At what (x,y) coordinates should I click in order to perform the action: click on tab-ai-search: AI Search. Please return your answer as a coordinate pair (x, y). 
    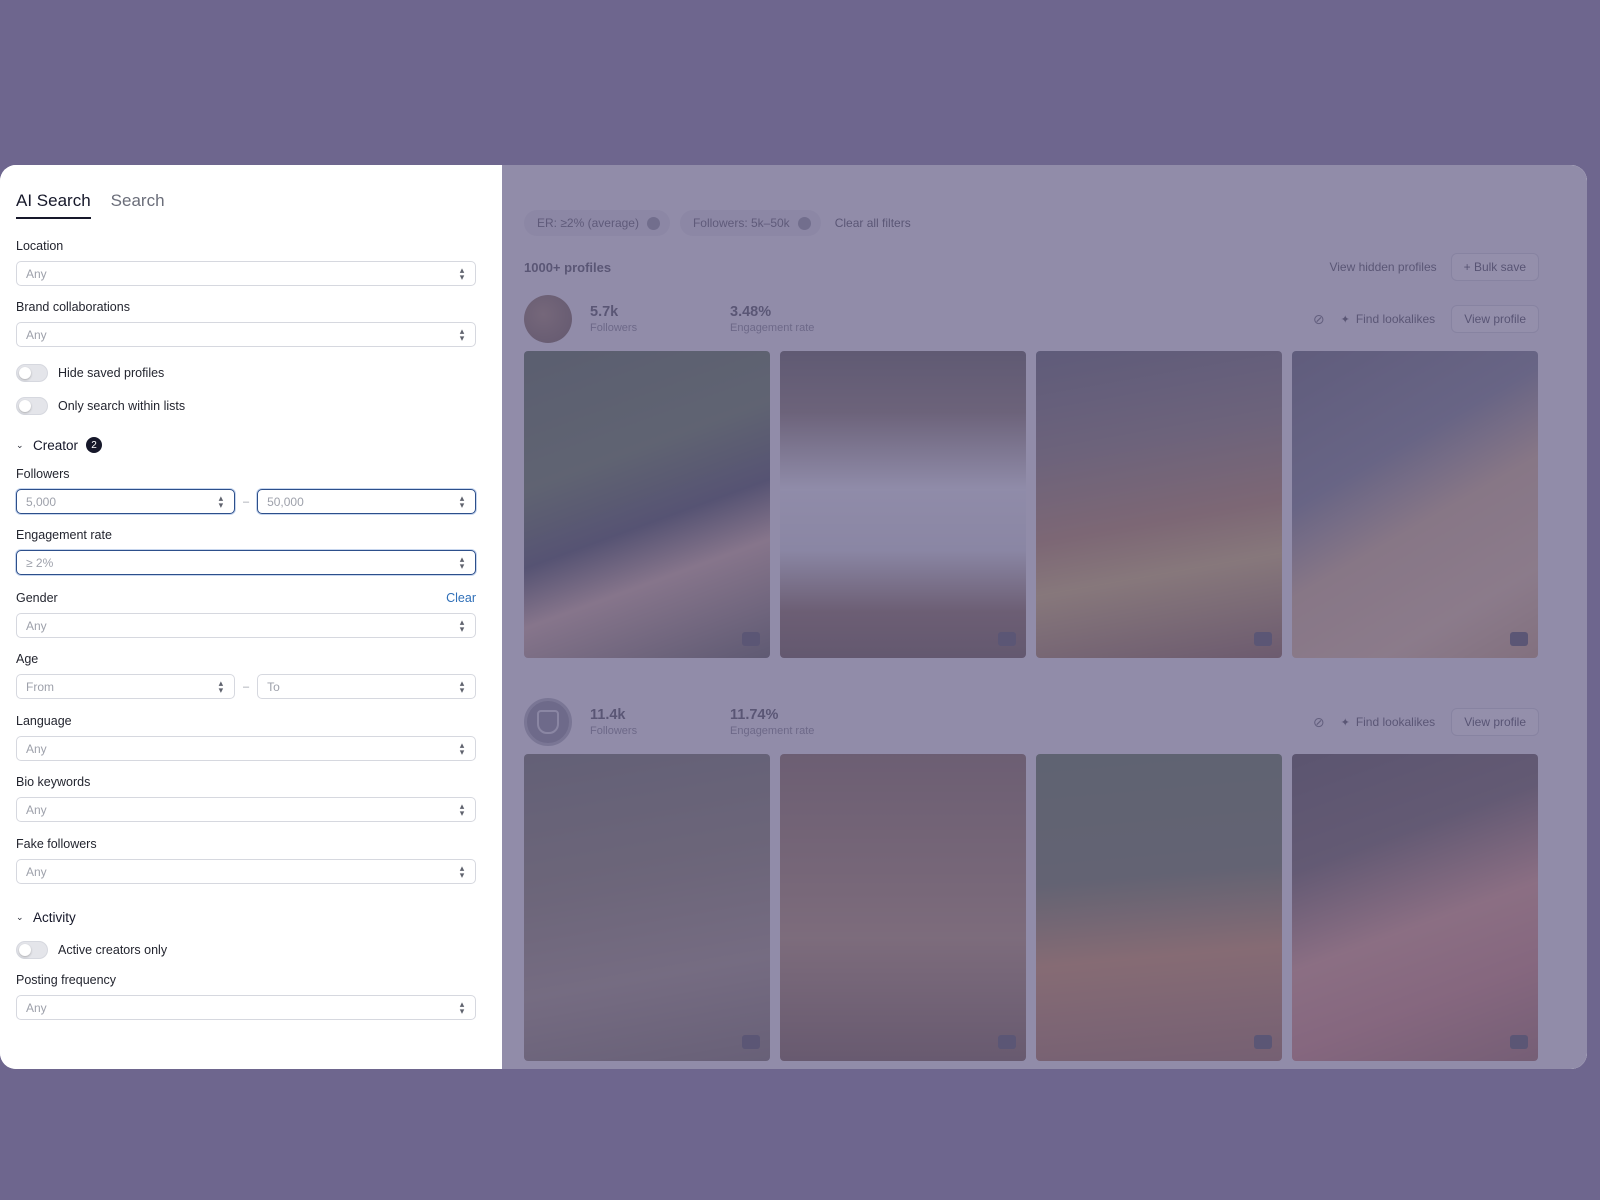
    Looking at the image, I should click on (53, 205).